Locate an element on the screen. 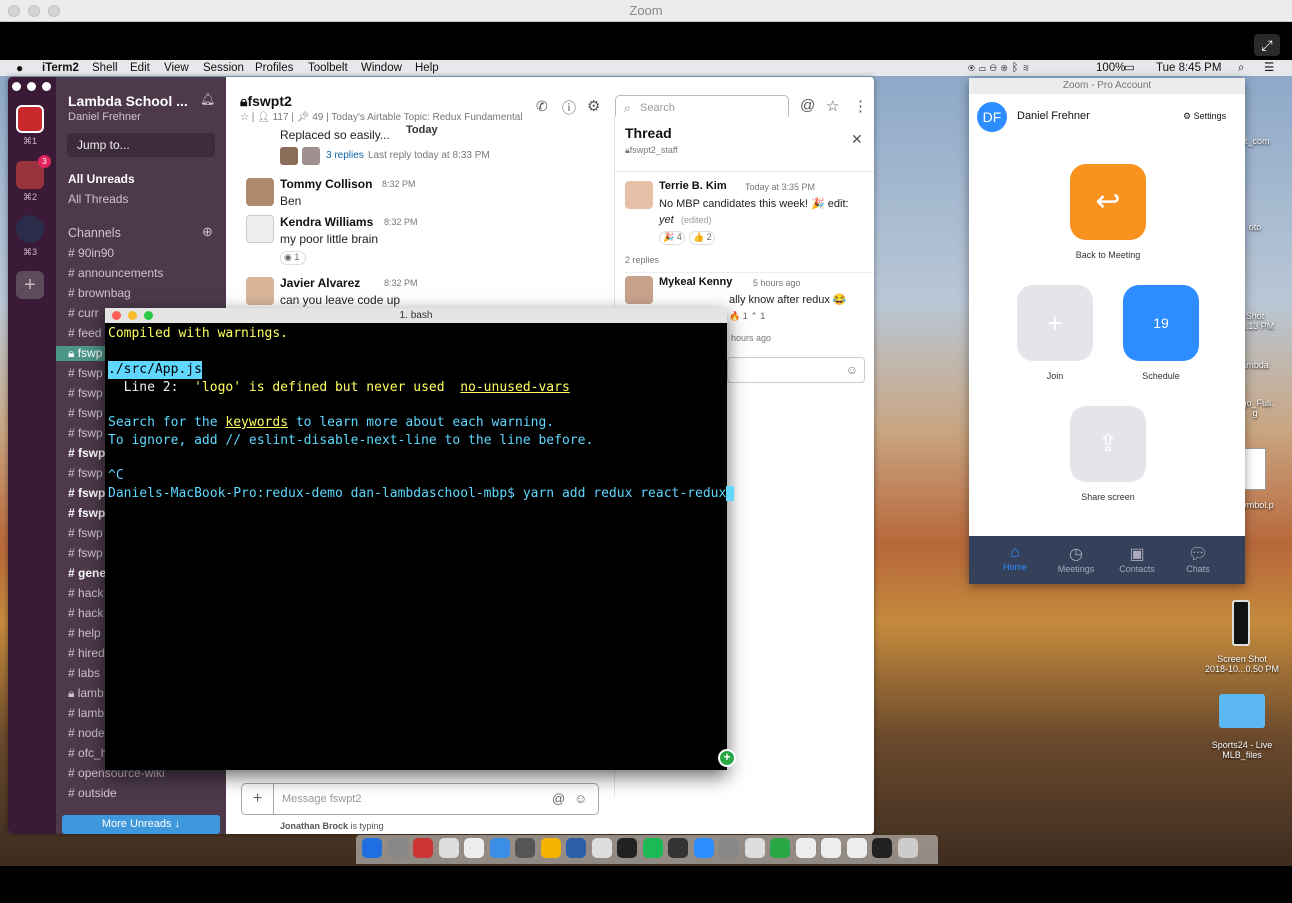 This screenshot has width=1292, height=903. mentions-icon: @ is located at coordinates (807, 105).